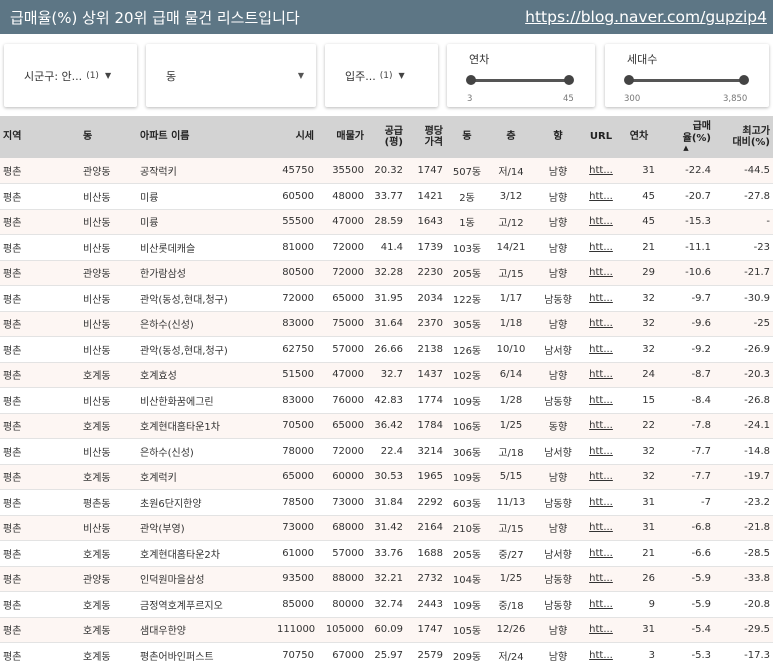 This screenshot has width=773, height=667. Describe the element at coordinates (639, 273) in the screenshot. I see `cell-age: 29` at that location.